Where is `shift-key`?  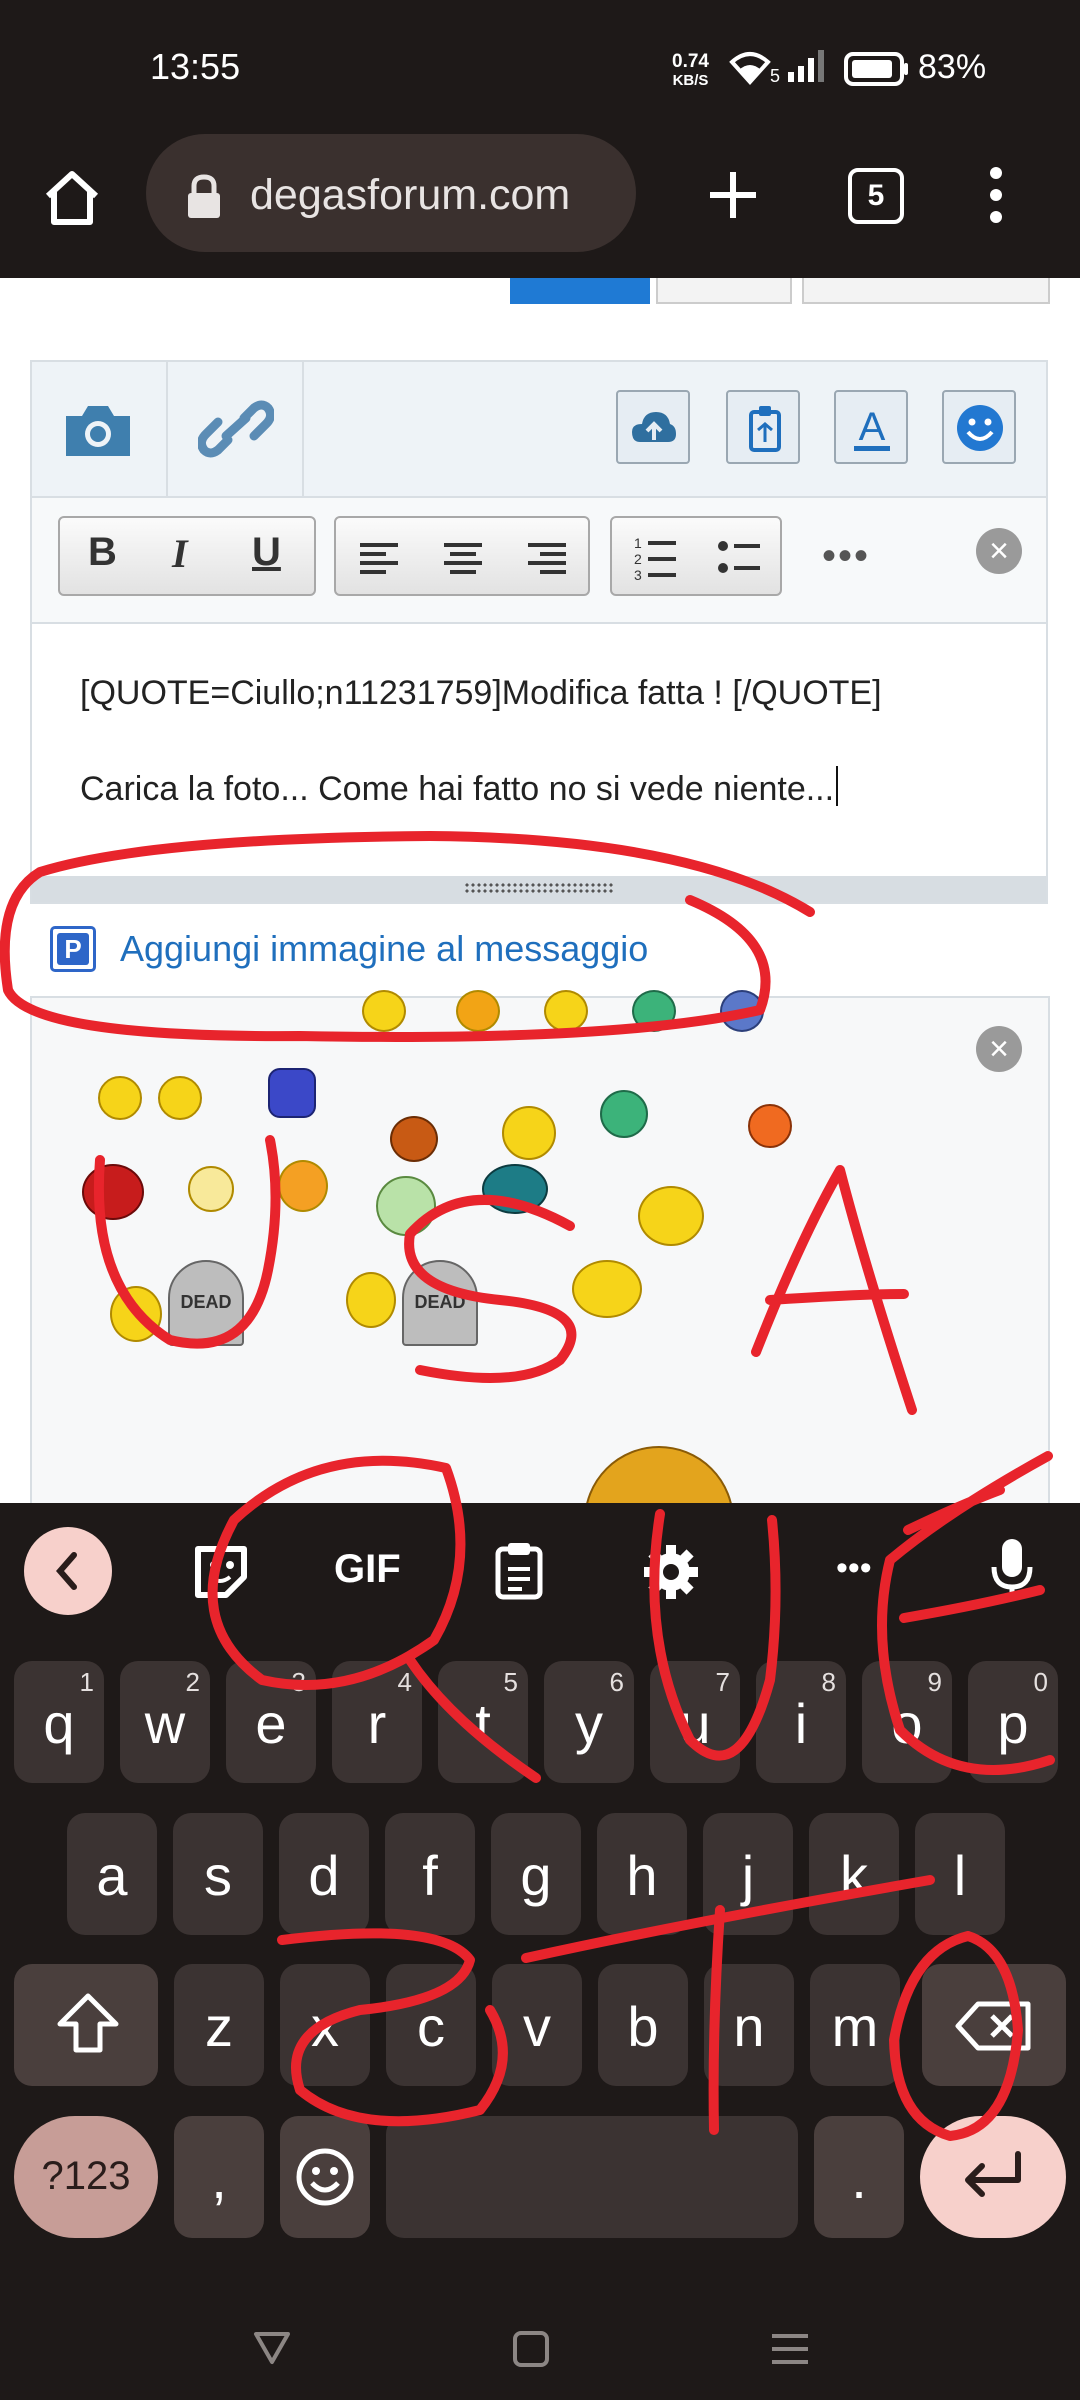
shift-key is located at coordinates (86, 2025).